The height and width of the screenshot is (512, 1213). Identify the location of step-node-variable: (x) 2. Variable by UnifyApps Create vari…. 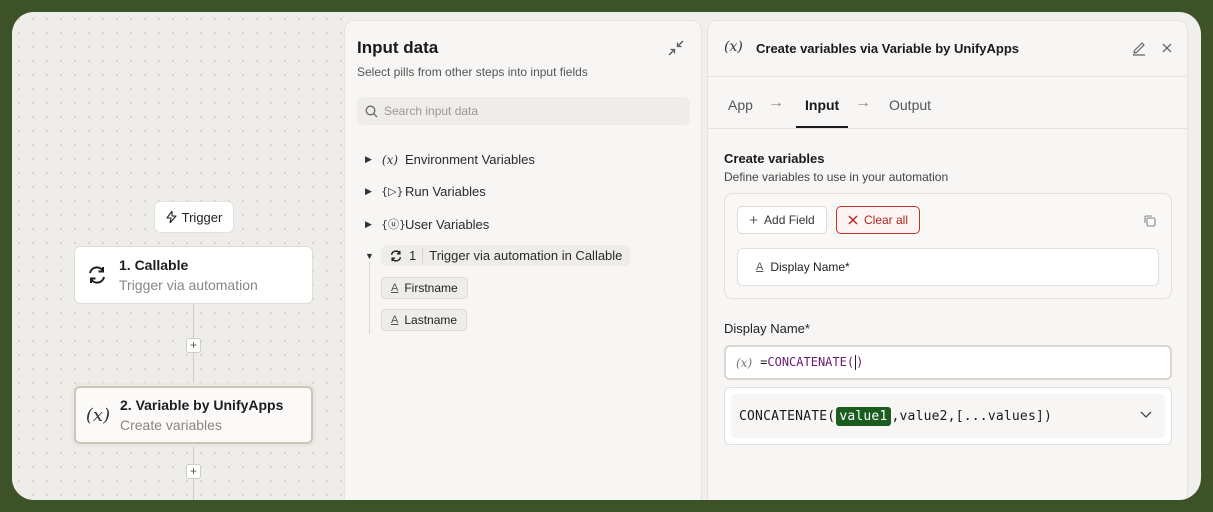
(193, 415).